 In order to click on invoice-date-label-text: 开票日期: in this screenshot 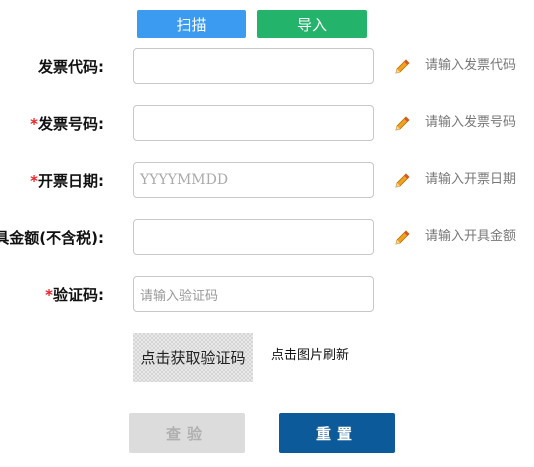, I will do `click(71, 181)`.